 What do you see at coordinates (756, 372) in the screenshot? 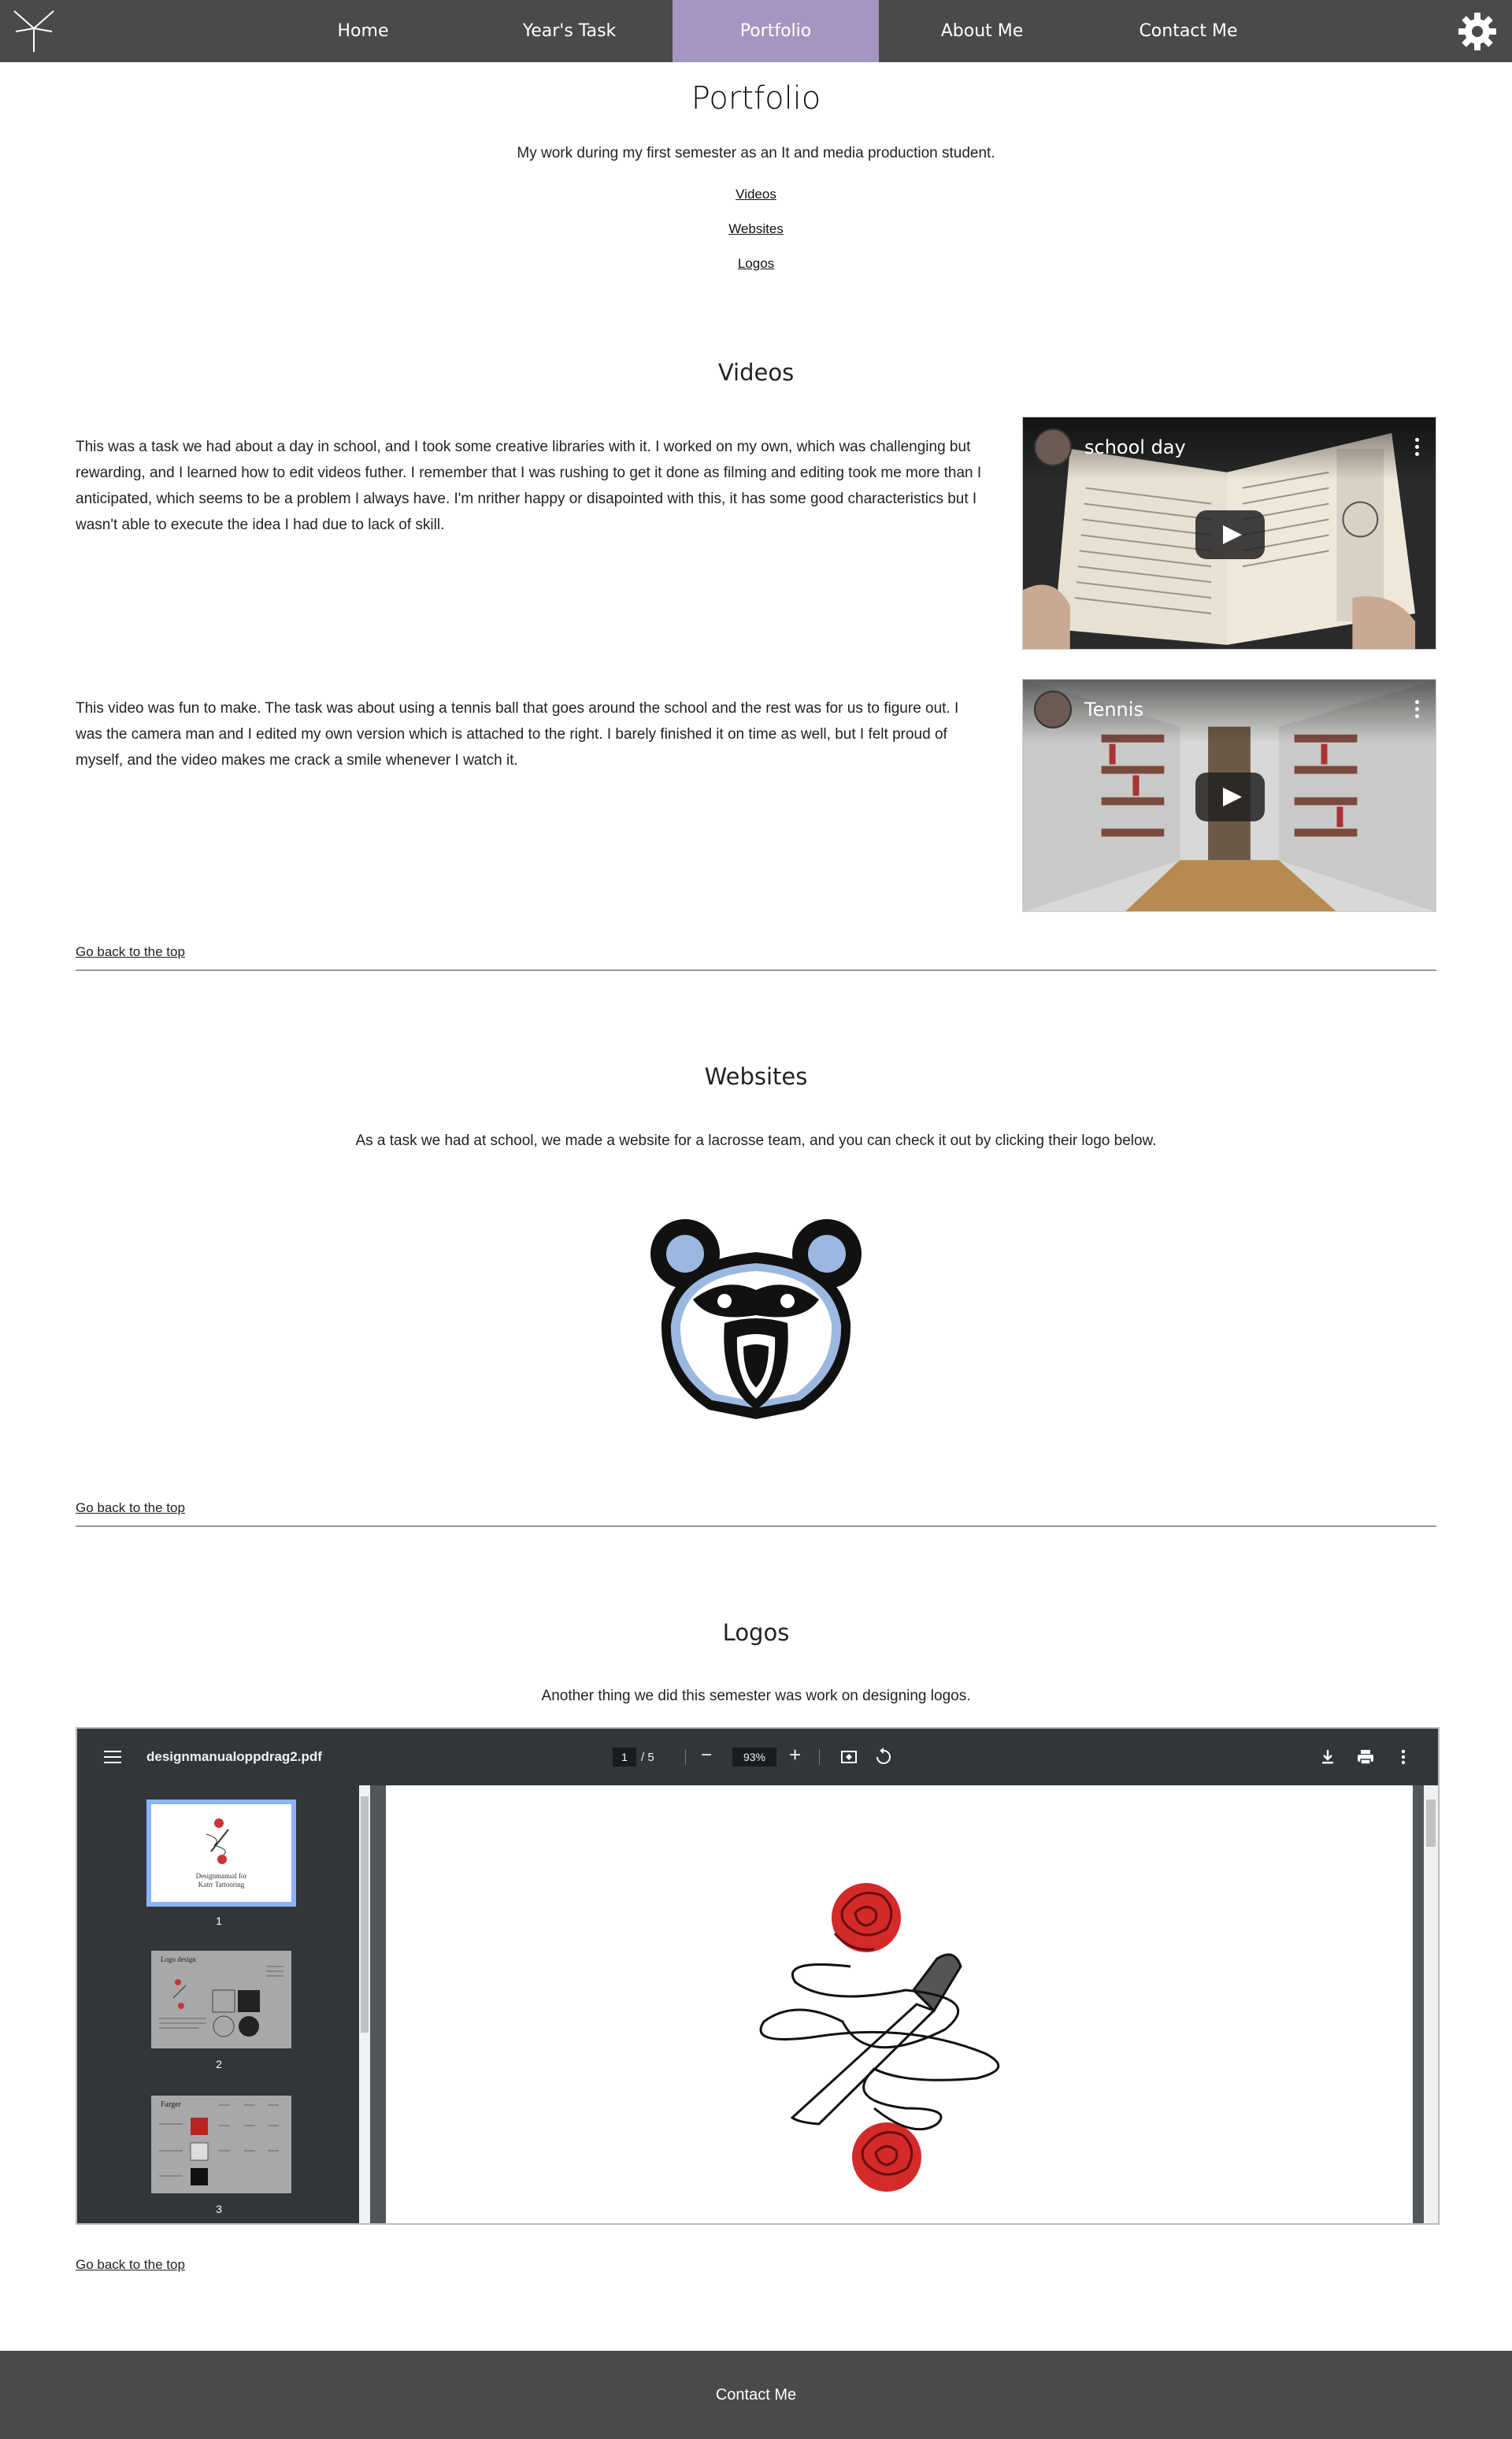
I see `videos-heading: Videos` at bounding box center [756, 372].